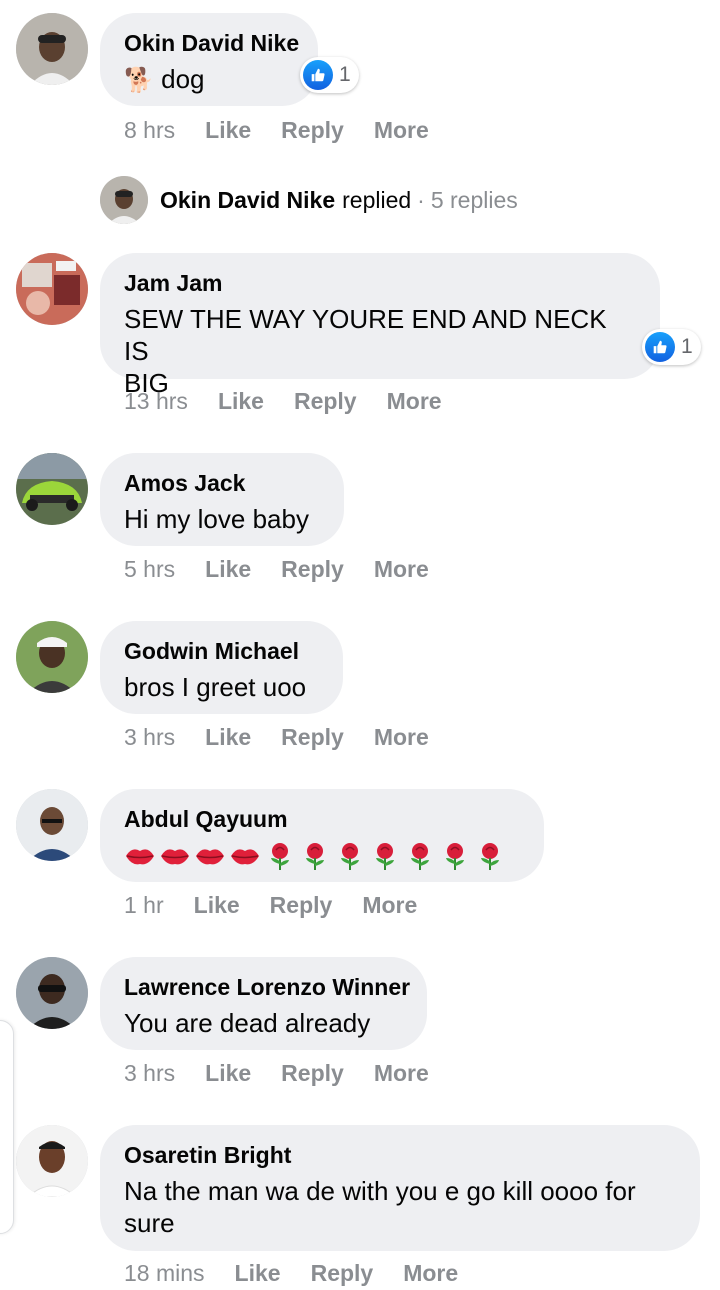  I want to click on comment-actions: 1 hr Like Reply More, so click(270, 905).